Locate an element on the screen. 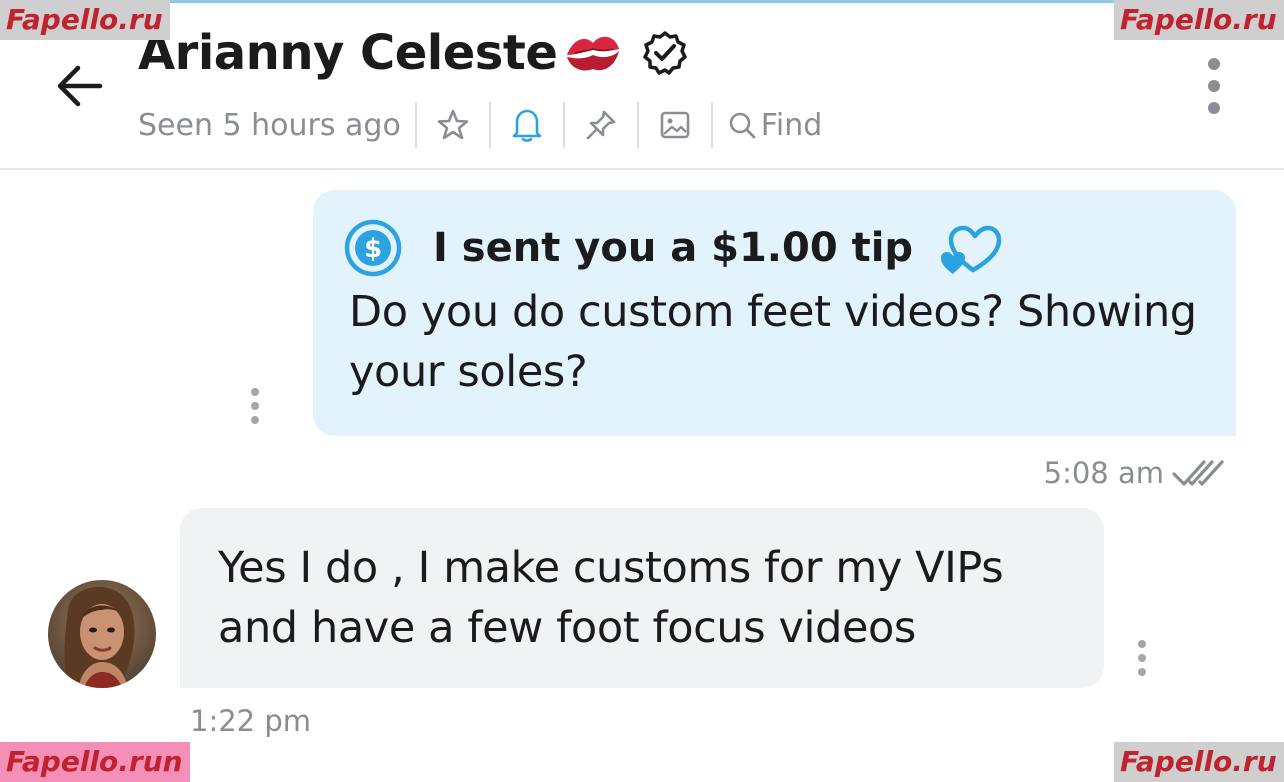 This screenshot has height=782, width=1284. avatar is located at coordinates (102, 634).